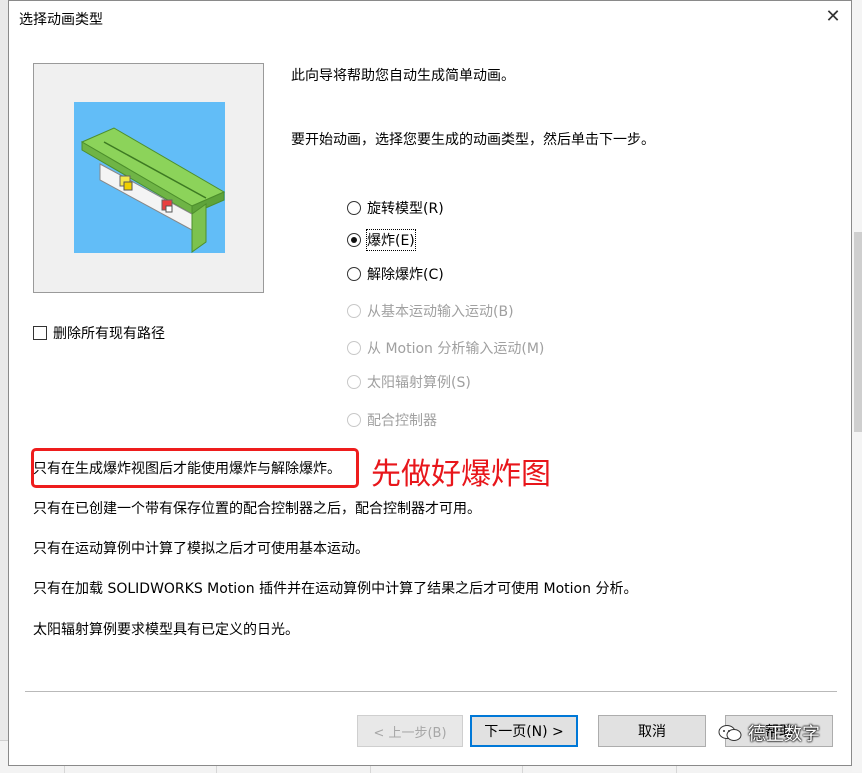 Image resolution: width=862 pixels, height=773 pixels. What do you see at coordinates (857, 386) in the screenshot?
I see `background-window-edge` at bounding box center [857, 386].